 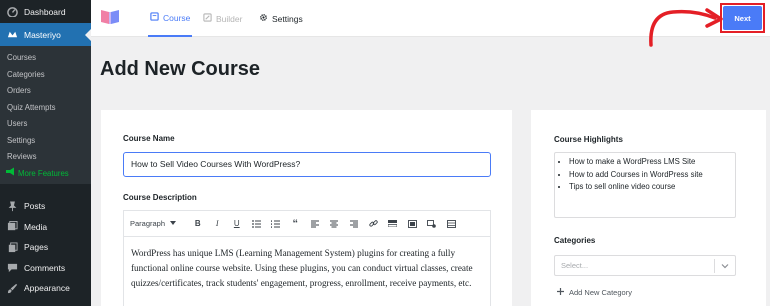 I want to click on add-new-category-link: Add New Category, so click(x=594, y=292).